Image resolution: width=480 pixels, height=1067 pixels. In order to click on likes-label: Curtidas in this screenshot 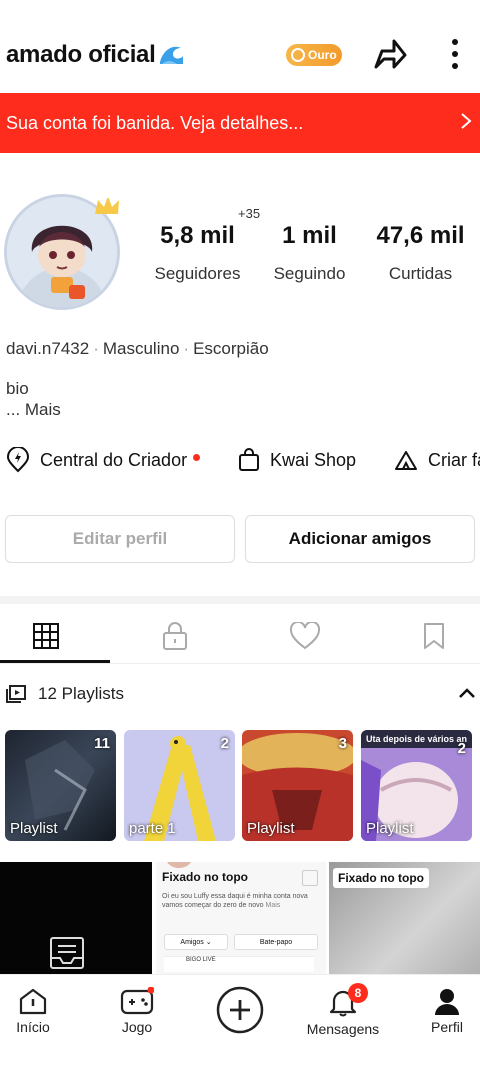, I will do `click(420, 273)`.